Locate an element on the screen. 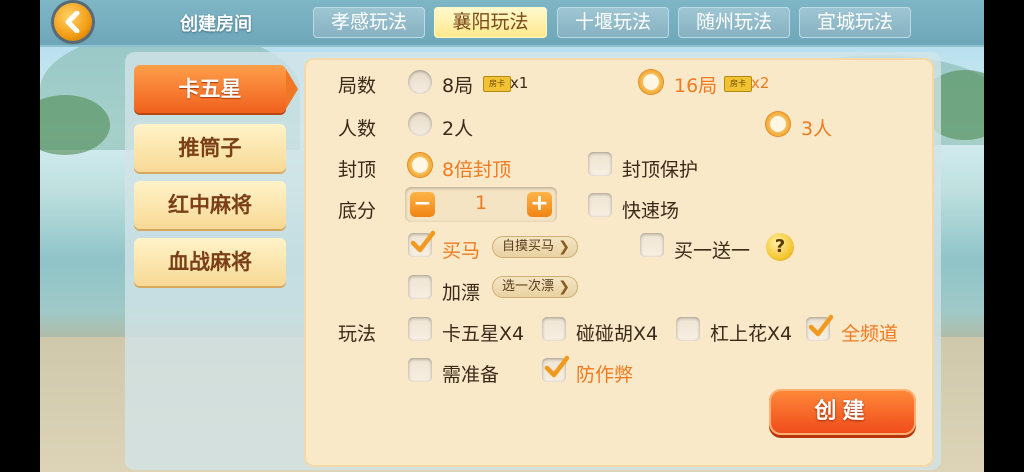 The width and height of the screenshot is (1024, 472). sidebar-item-xuezhan: 血战麻将 is located at coordinates (210, 262).